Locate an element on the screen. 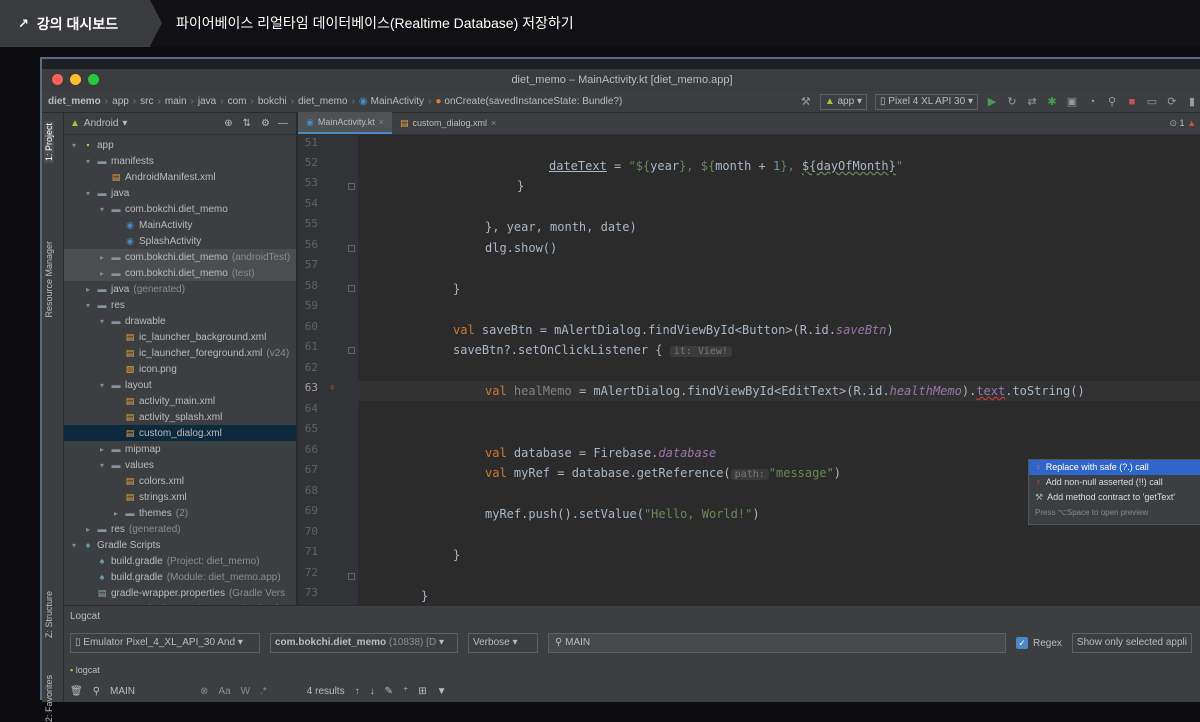  layout-icon: ▭ is located at coordinates (1152, 102).